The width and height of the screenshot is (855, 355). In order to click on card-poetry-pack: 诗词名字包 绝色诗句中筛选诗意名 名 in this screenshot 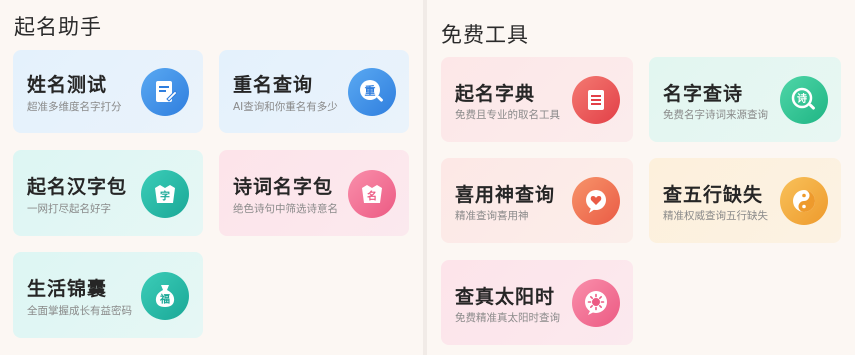, I will do `click(314, 193)`.